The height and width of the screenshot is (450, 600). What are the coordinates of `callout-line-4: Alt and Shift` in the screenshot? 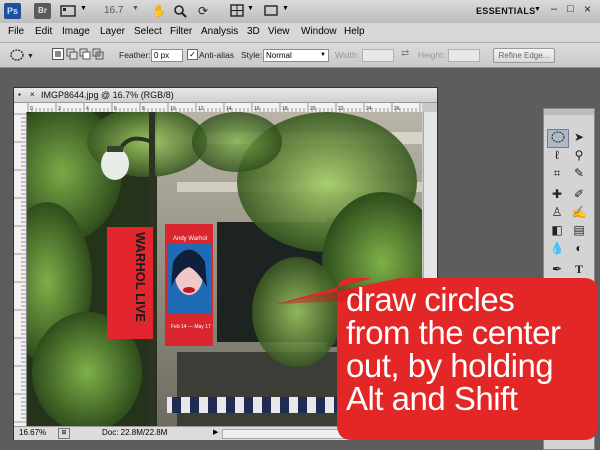 It's located at (432, 398).